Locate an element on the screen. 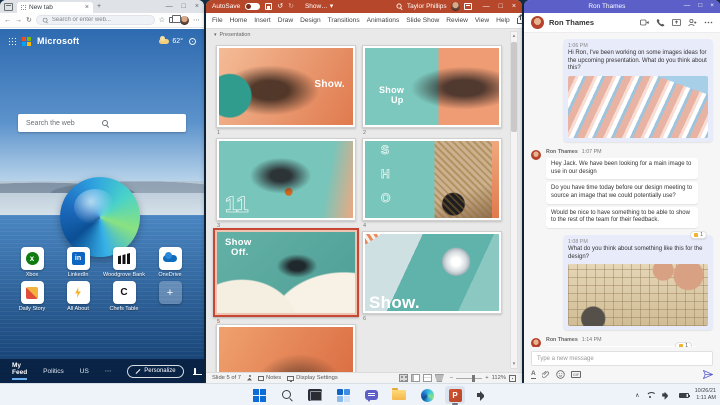 The width and height of the screenshot is (720, 405). shortcut-linkedin: in LinkedIn is located at coordinates (78, 262).